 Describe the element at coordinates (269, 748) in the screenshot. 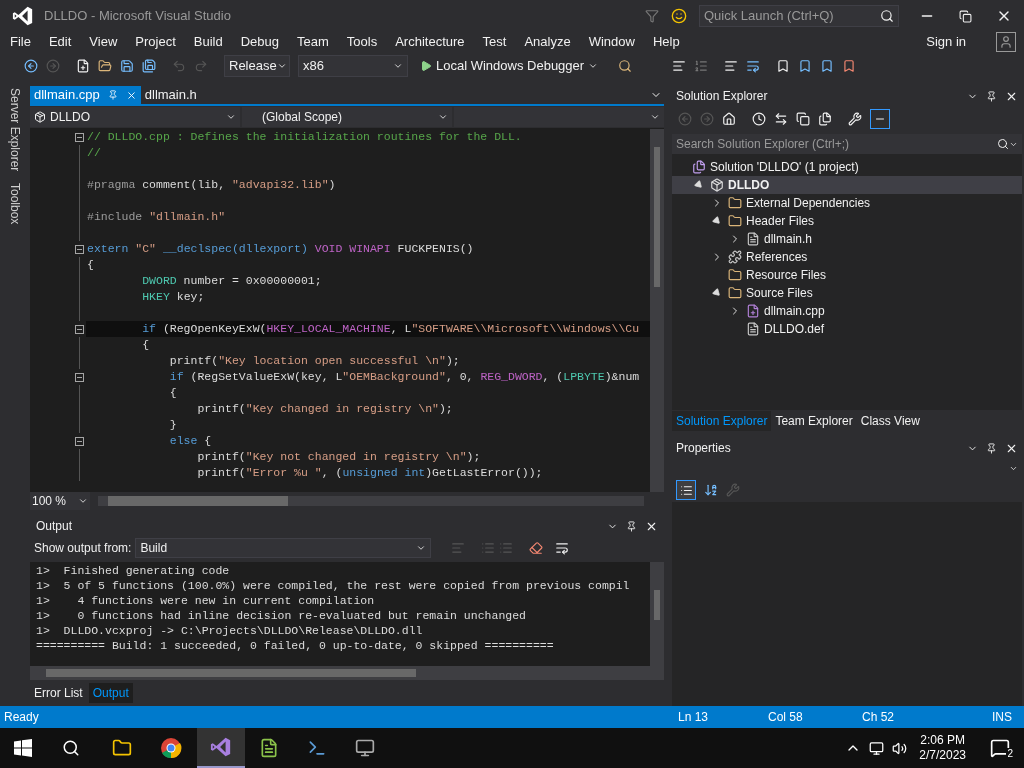

I see `notepad-icon` at that location.